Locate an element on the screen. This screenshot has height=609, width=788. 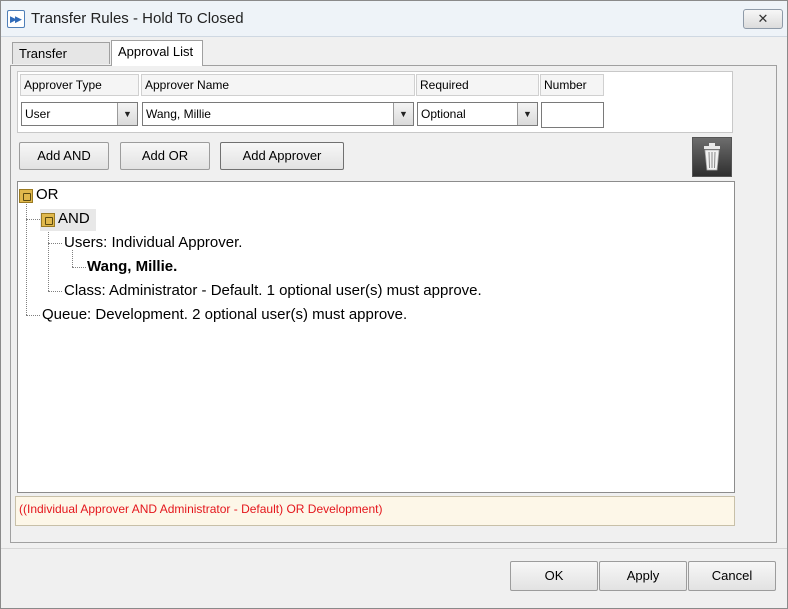
tree-node-users: Users: Individual Approver. is located at coordinates (153, 243).